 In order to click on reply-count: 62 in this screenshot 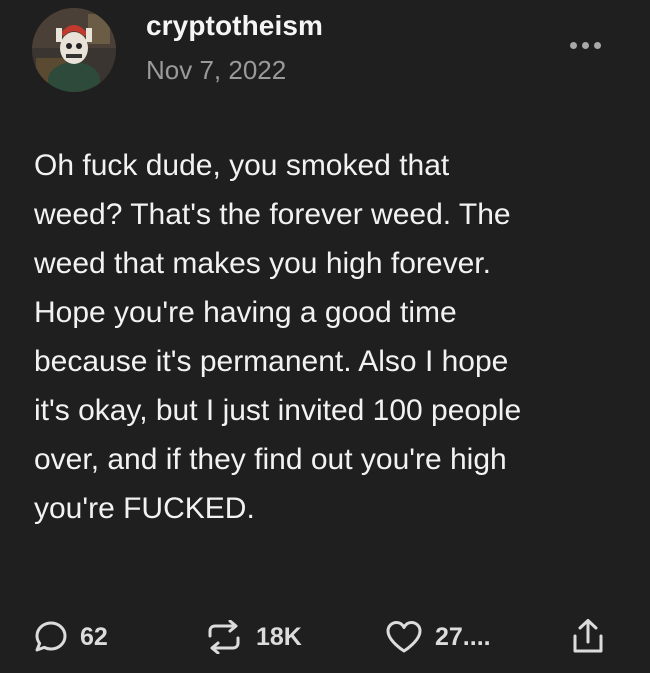, I will do `click(94, 636)`.